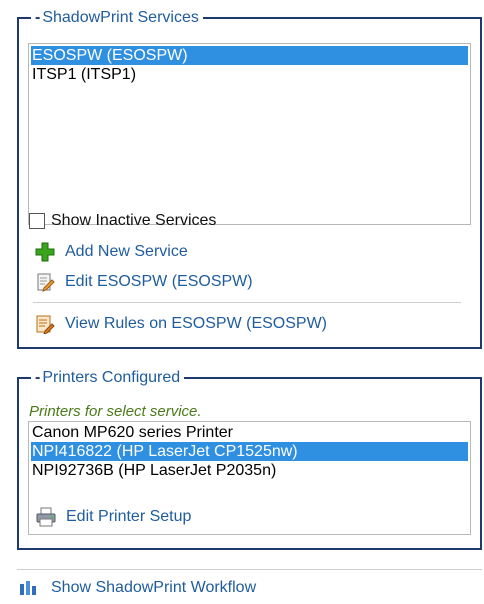 The image size is (484, 604). Describe the element at coordinates (37, 221) in the screenshot. I see `show-inactive-checkbox` at that location.